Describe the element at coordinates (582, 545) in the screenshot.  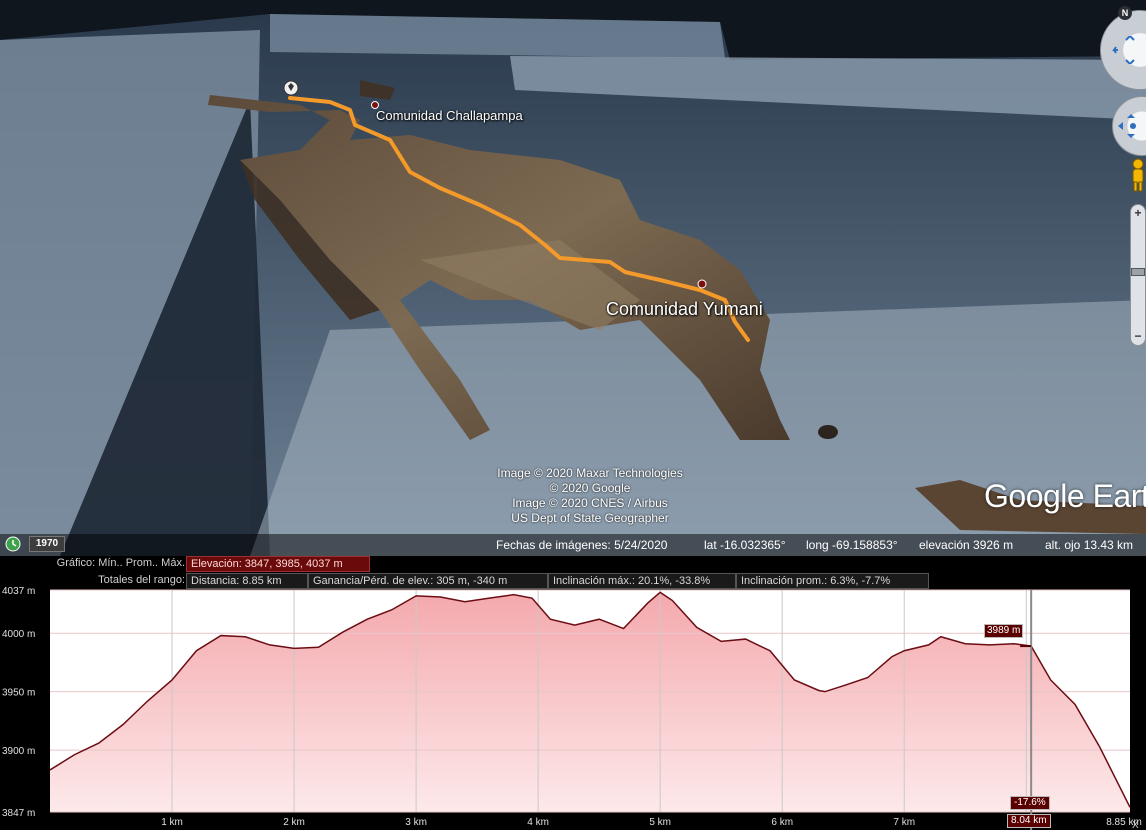
I see `imagery-date: Fechas de imágenes: 5/24/2020` at that location.